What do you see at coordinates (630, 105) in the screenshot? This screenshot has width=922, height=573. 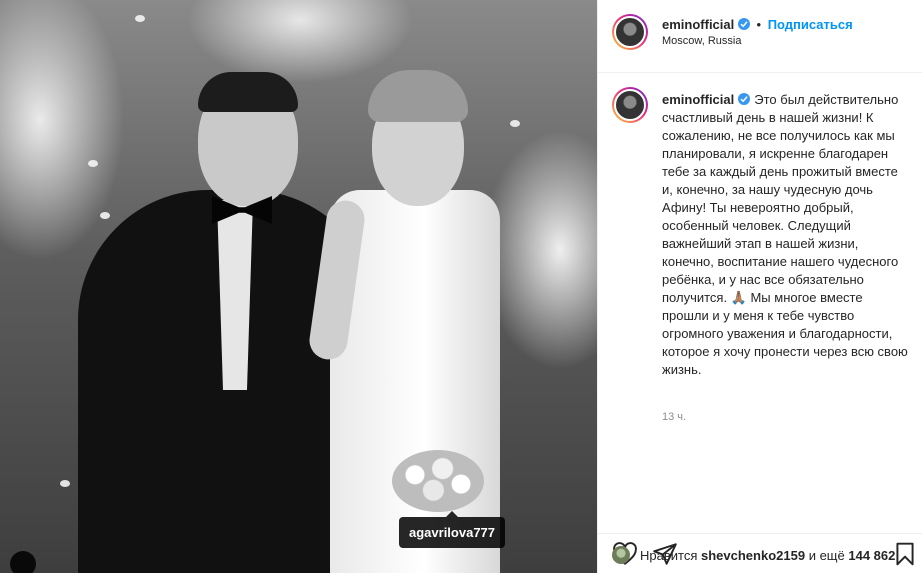 I see `caption-avatar` at bounding box center [630, 105].